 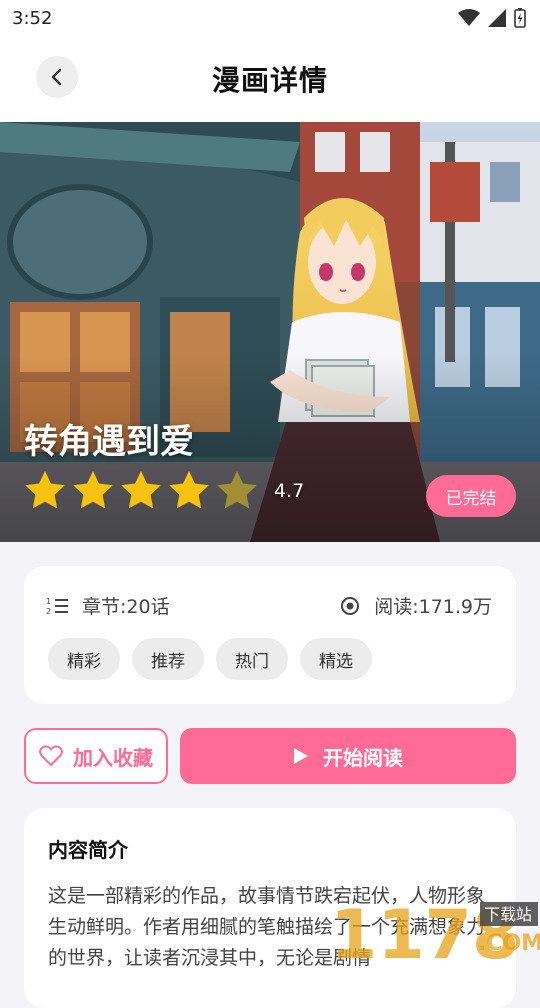 I want to click on add-favorite-label: 加入收藏, so click(x=113, y=757).